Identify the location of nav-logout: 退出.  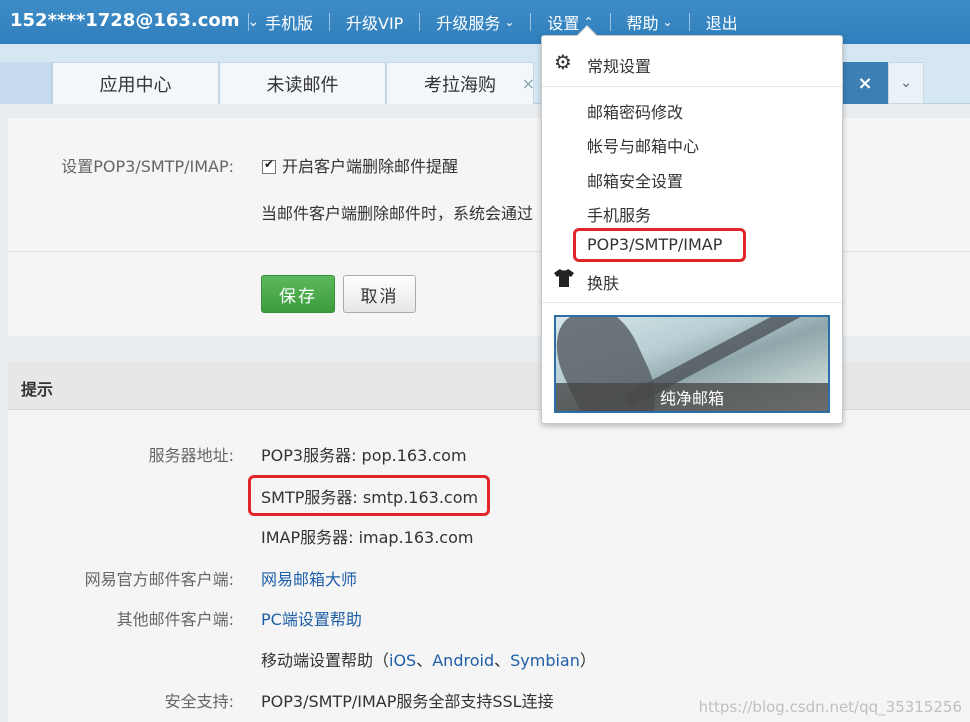
(722, 22).